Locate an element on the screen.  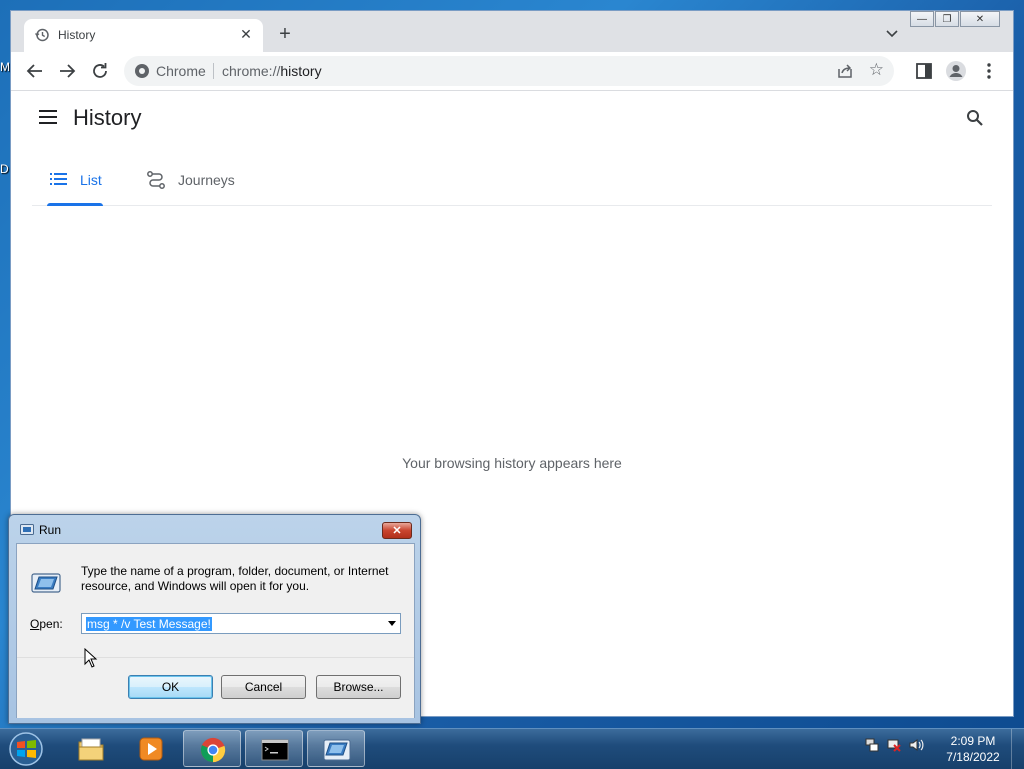
taskbar-chrome is located at coordinates (212, 748).